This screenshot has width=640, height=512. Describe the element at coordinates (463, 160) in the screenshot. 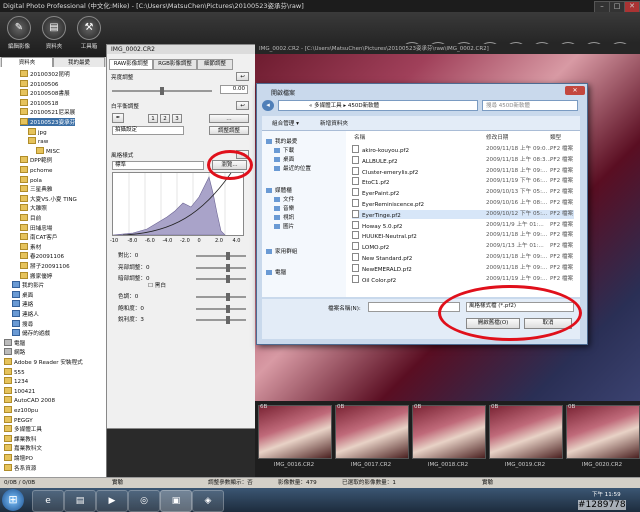

I see `file-row: ALLBULE.pf2 2009/11/18 上午 08:3... PF2 檔案` at that location.